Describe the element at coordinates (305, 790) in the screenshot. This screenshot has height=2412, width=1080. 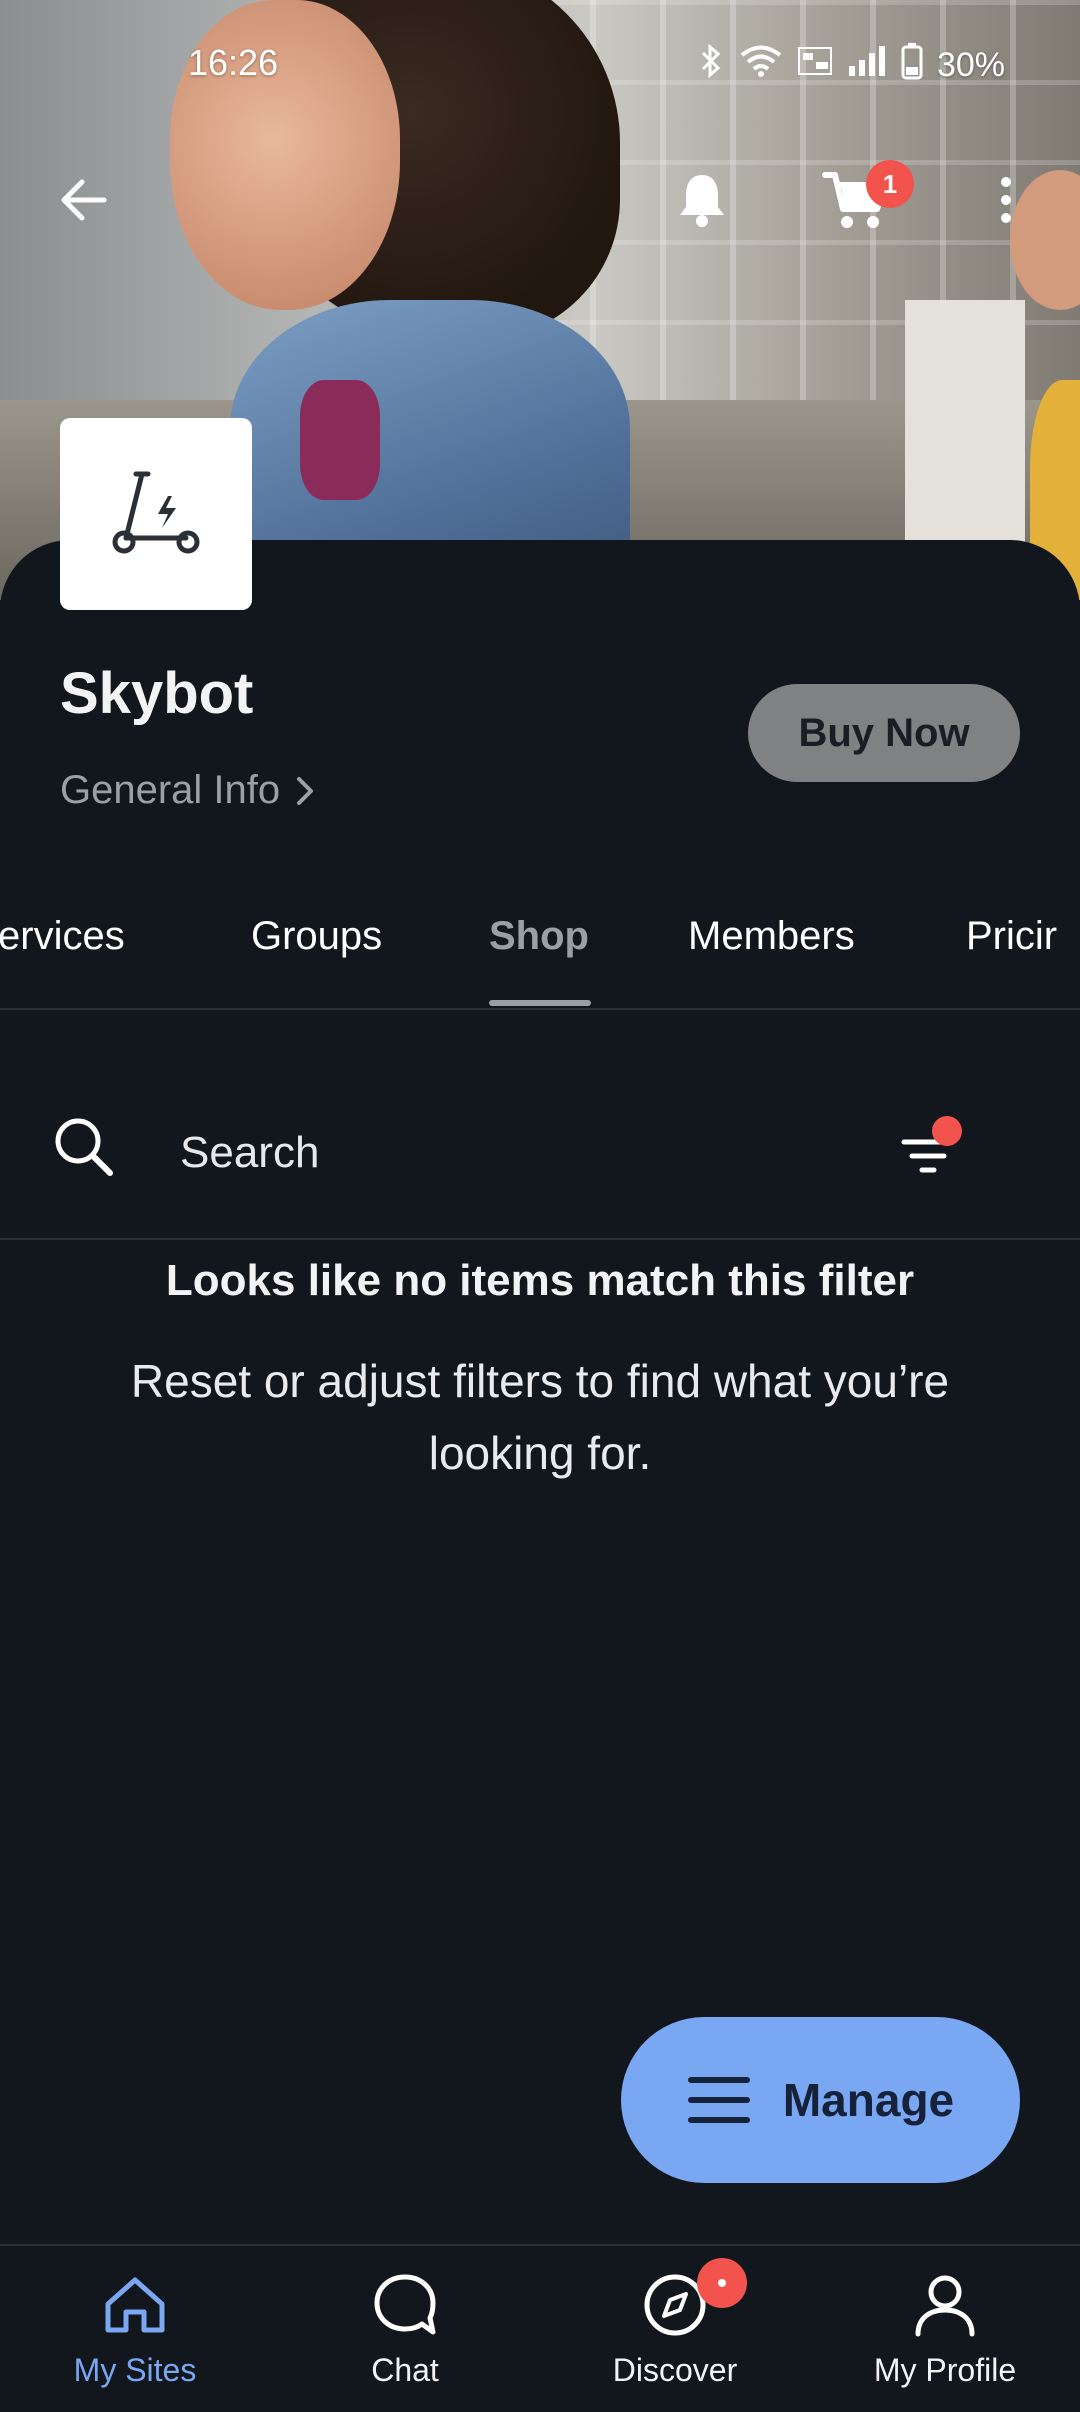
I see `chevron-right-icon` at that location.